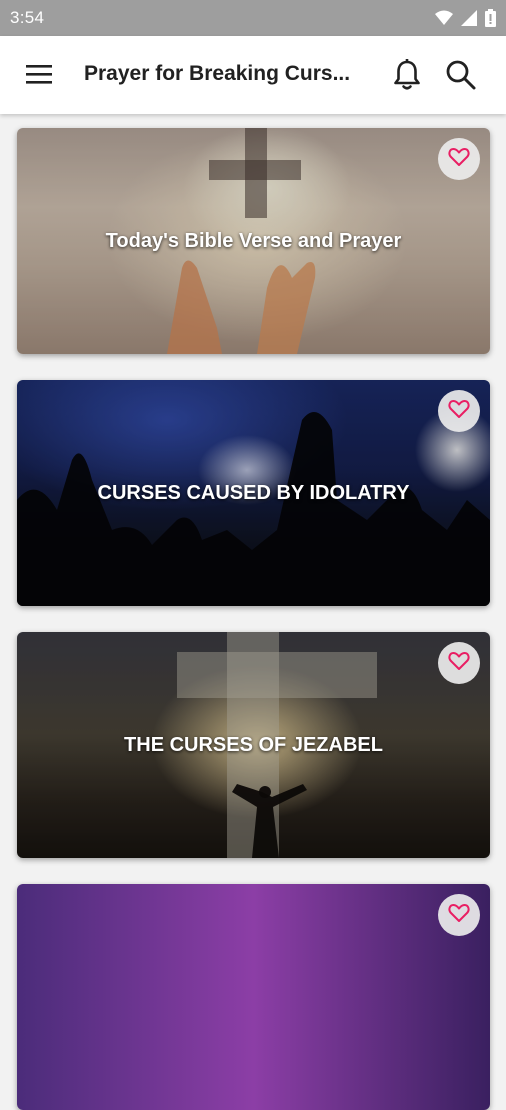 This screenshot has width=506, height=1110. What do you see at coordinates (490, 18) in the screenshot?
I see `battery-icon` at bounding box center [490, 18].